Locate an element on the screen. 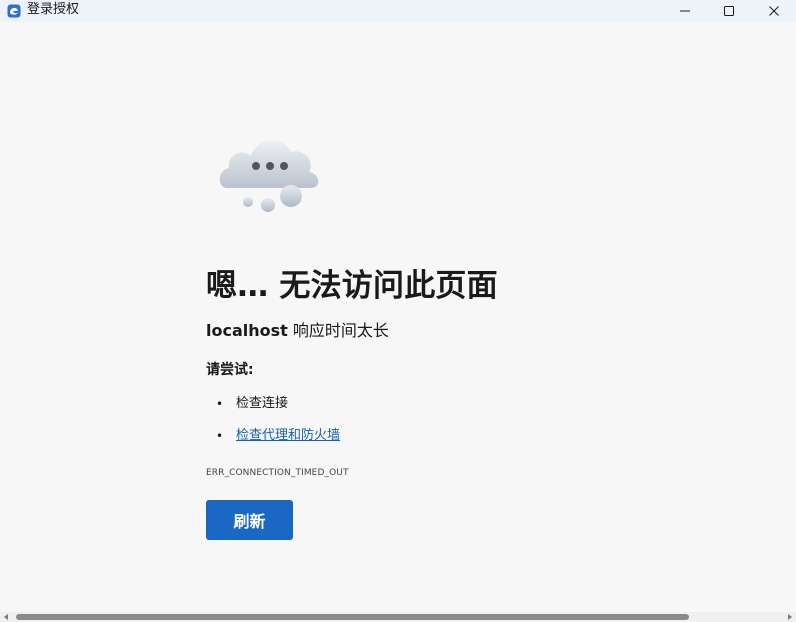 This screenshot has width=796, height=622. maximize-icon is located at coordinates (729, 11).